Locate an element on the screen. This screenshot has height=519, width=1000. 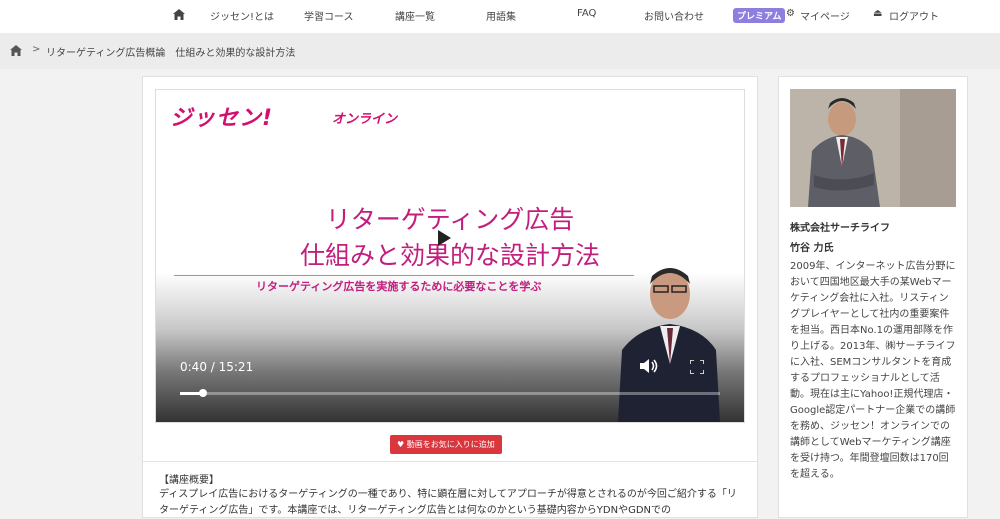
premium-badge: プレミアム is located at coordinates (759, 15).